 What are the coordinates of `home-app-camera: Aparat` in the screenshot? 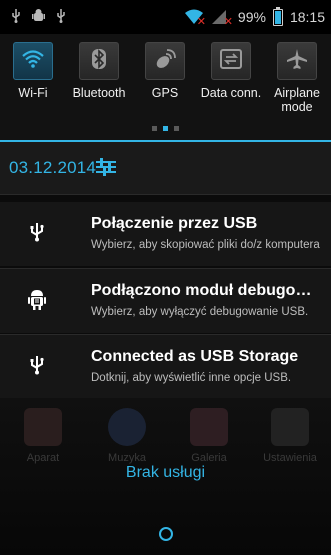 It's located at (43, 436).